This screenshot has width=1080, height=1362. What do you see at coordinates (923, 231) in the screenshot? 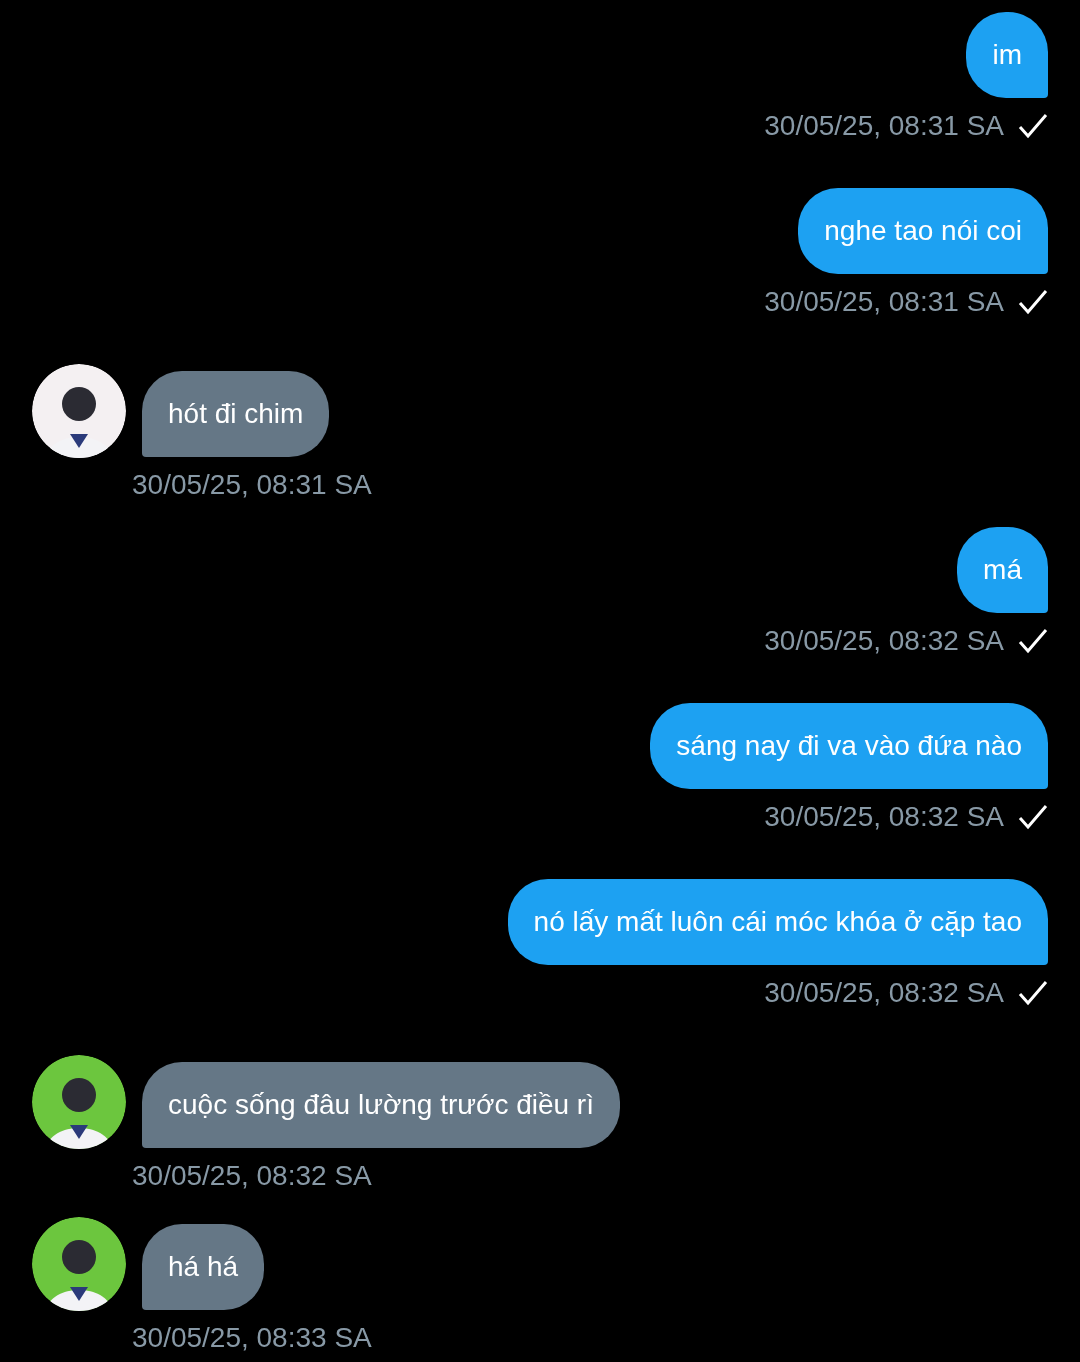
I see `message-bubble: nghe tao nói coi` at bounding box center [923, 231].